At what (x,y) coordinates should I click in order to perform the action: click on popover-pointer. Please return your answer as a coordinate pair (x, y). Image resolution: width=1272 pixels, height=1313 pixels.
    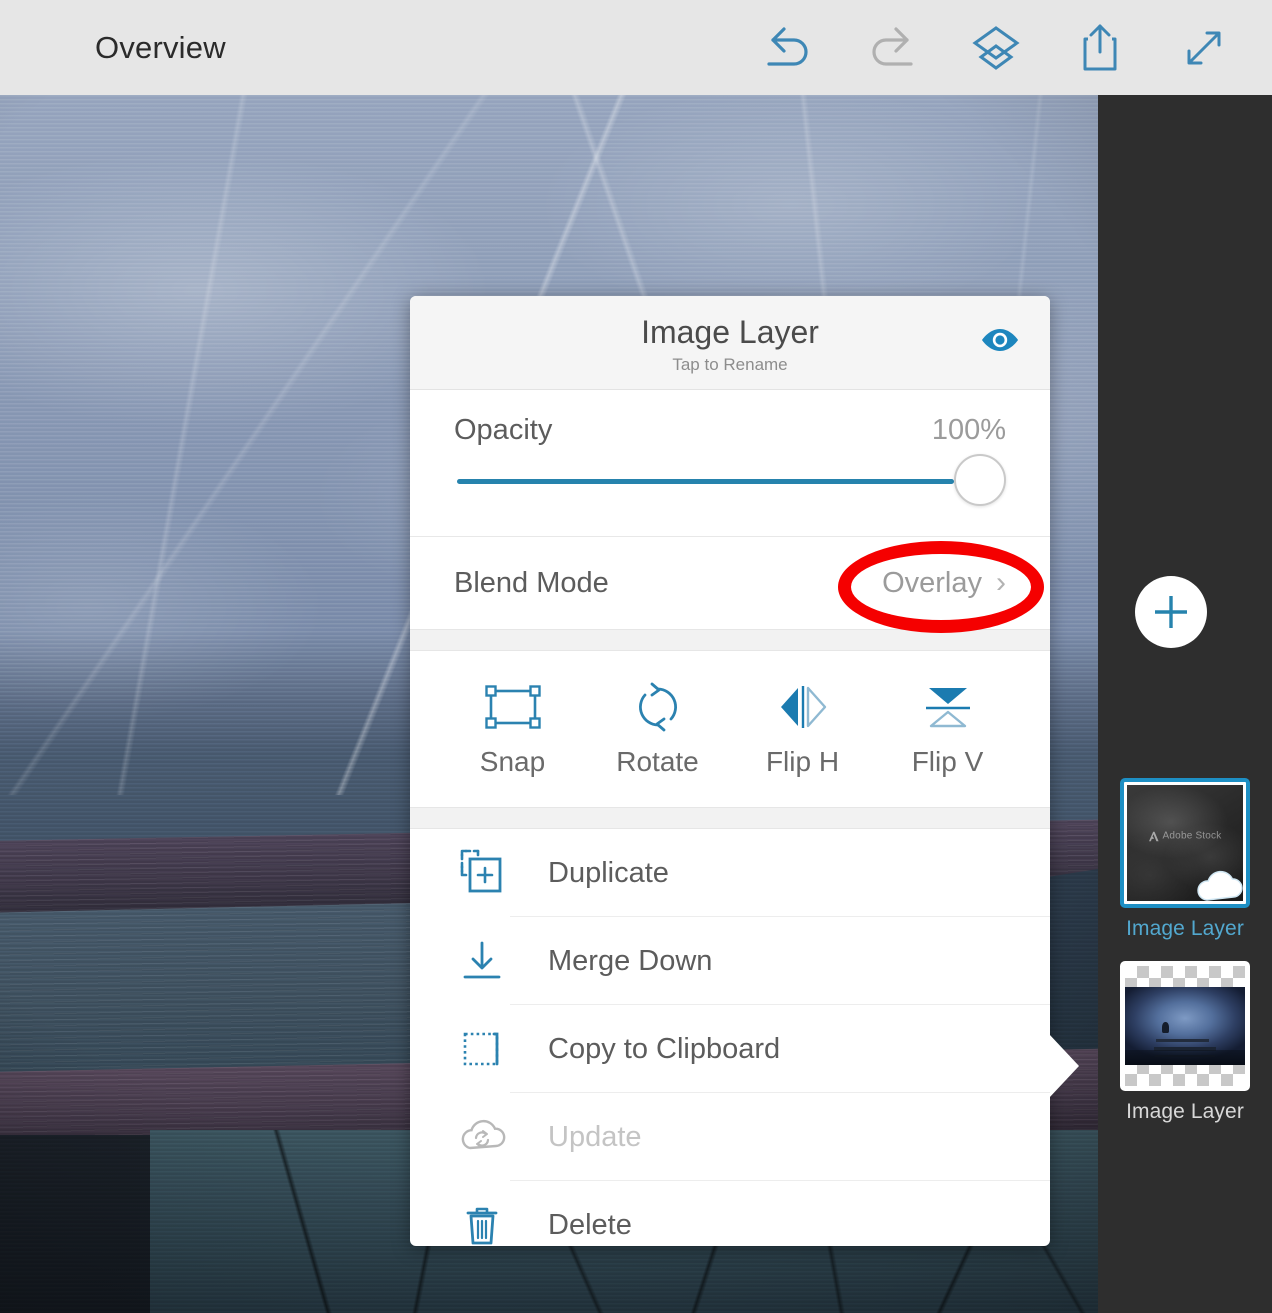
    Looking at the image, I should click on (1064, 1066).